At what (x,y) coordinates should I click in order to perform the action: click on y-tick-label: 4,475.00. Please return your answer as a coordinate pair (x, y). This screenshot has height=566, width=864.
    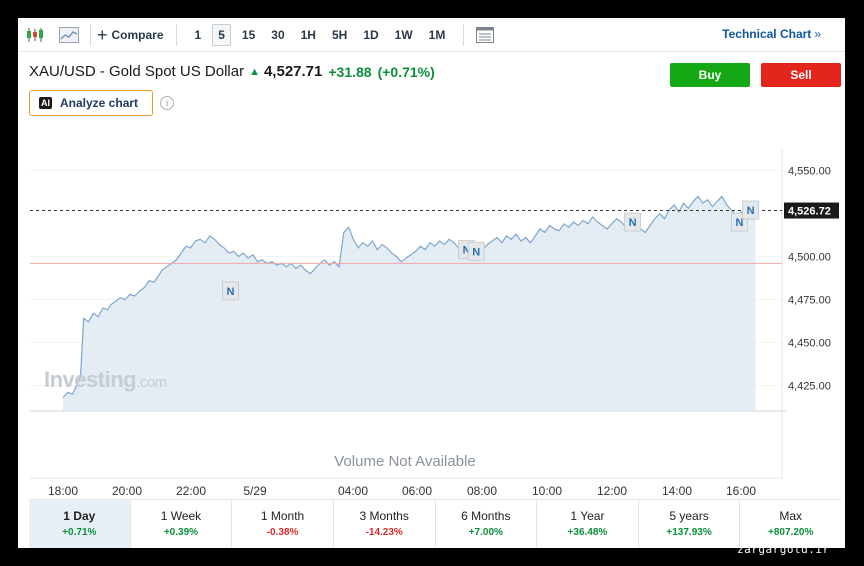
    Looking at the image, I should click on (809, 301).